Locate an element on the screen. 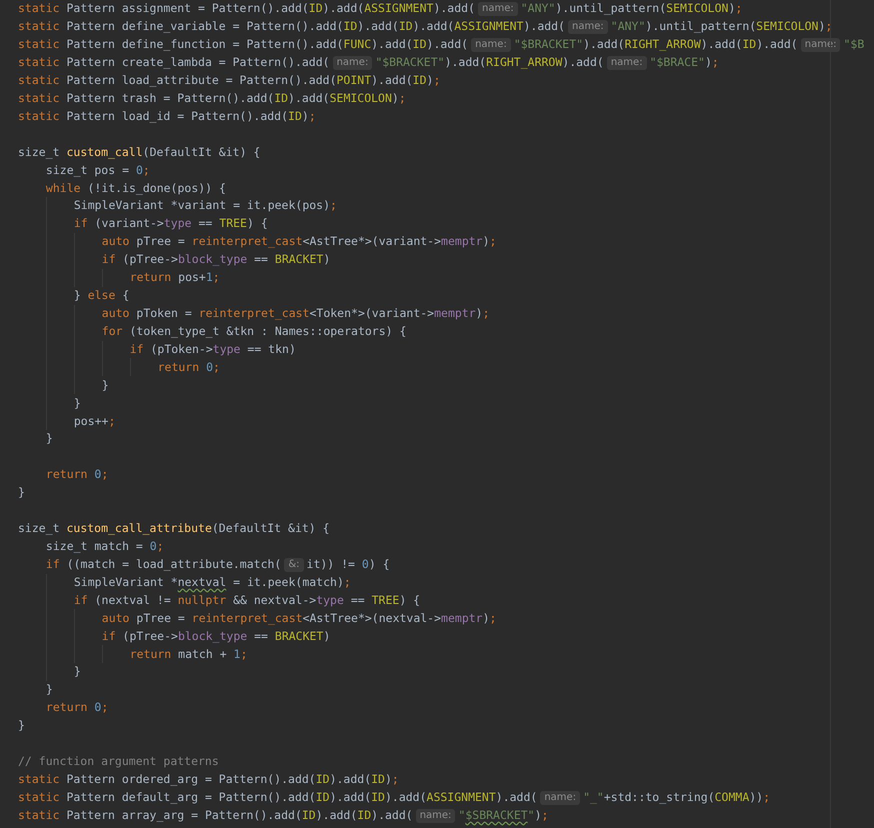 This screenshot has height=828, width=874. code-text: size_t pos = 0; is located at coordinates (98, 170).